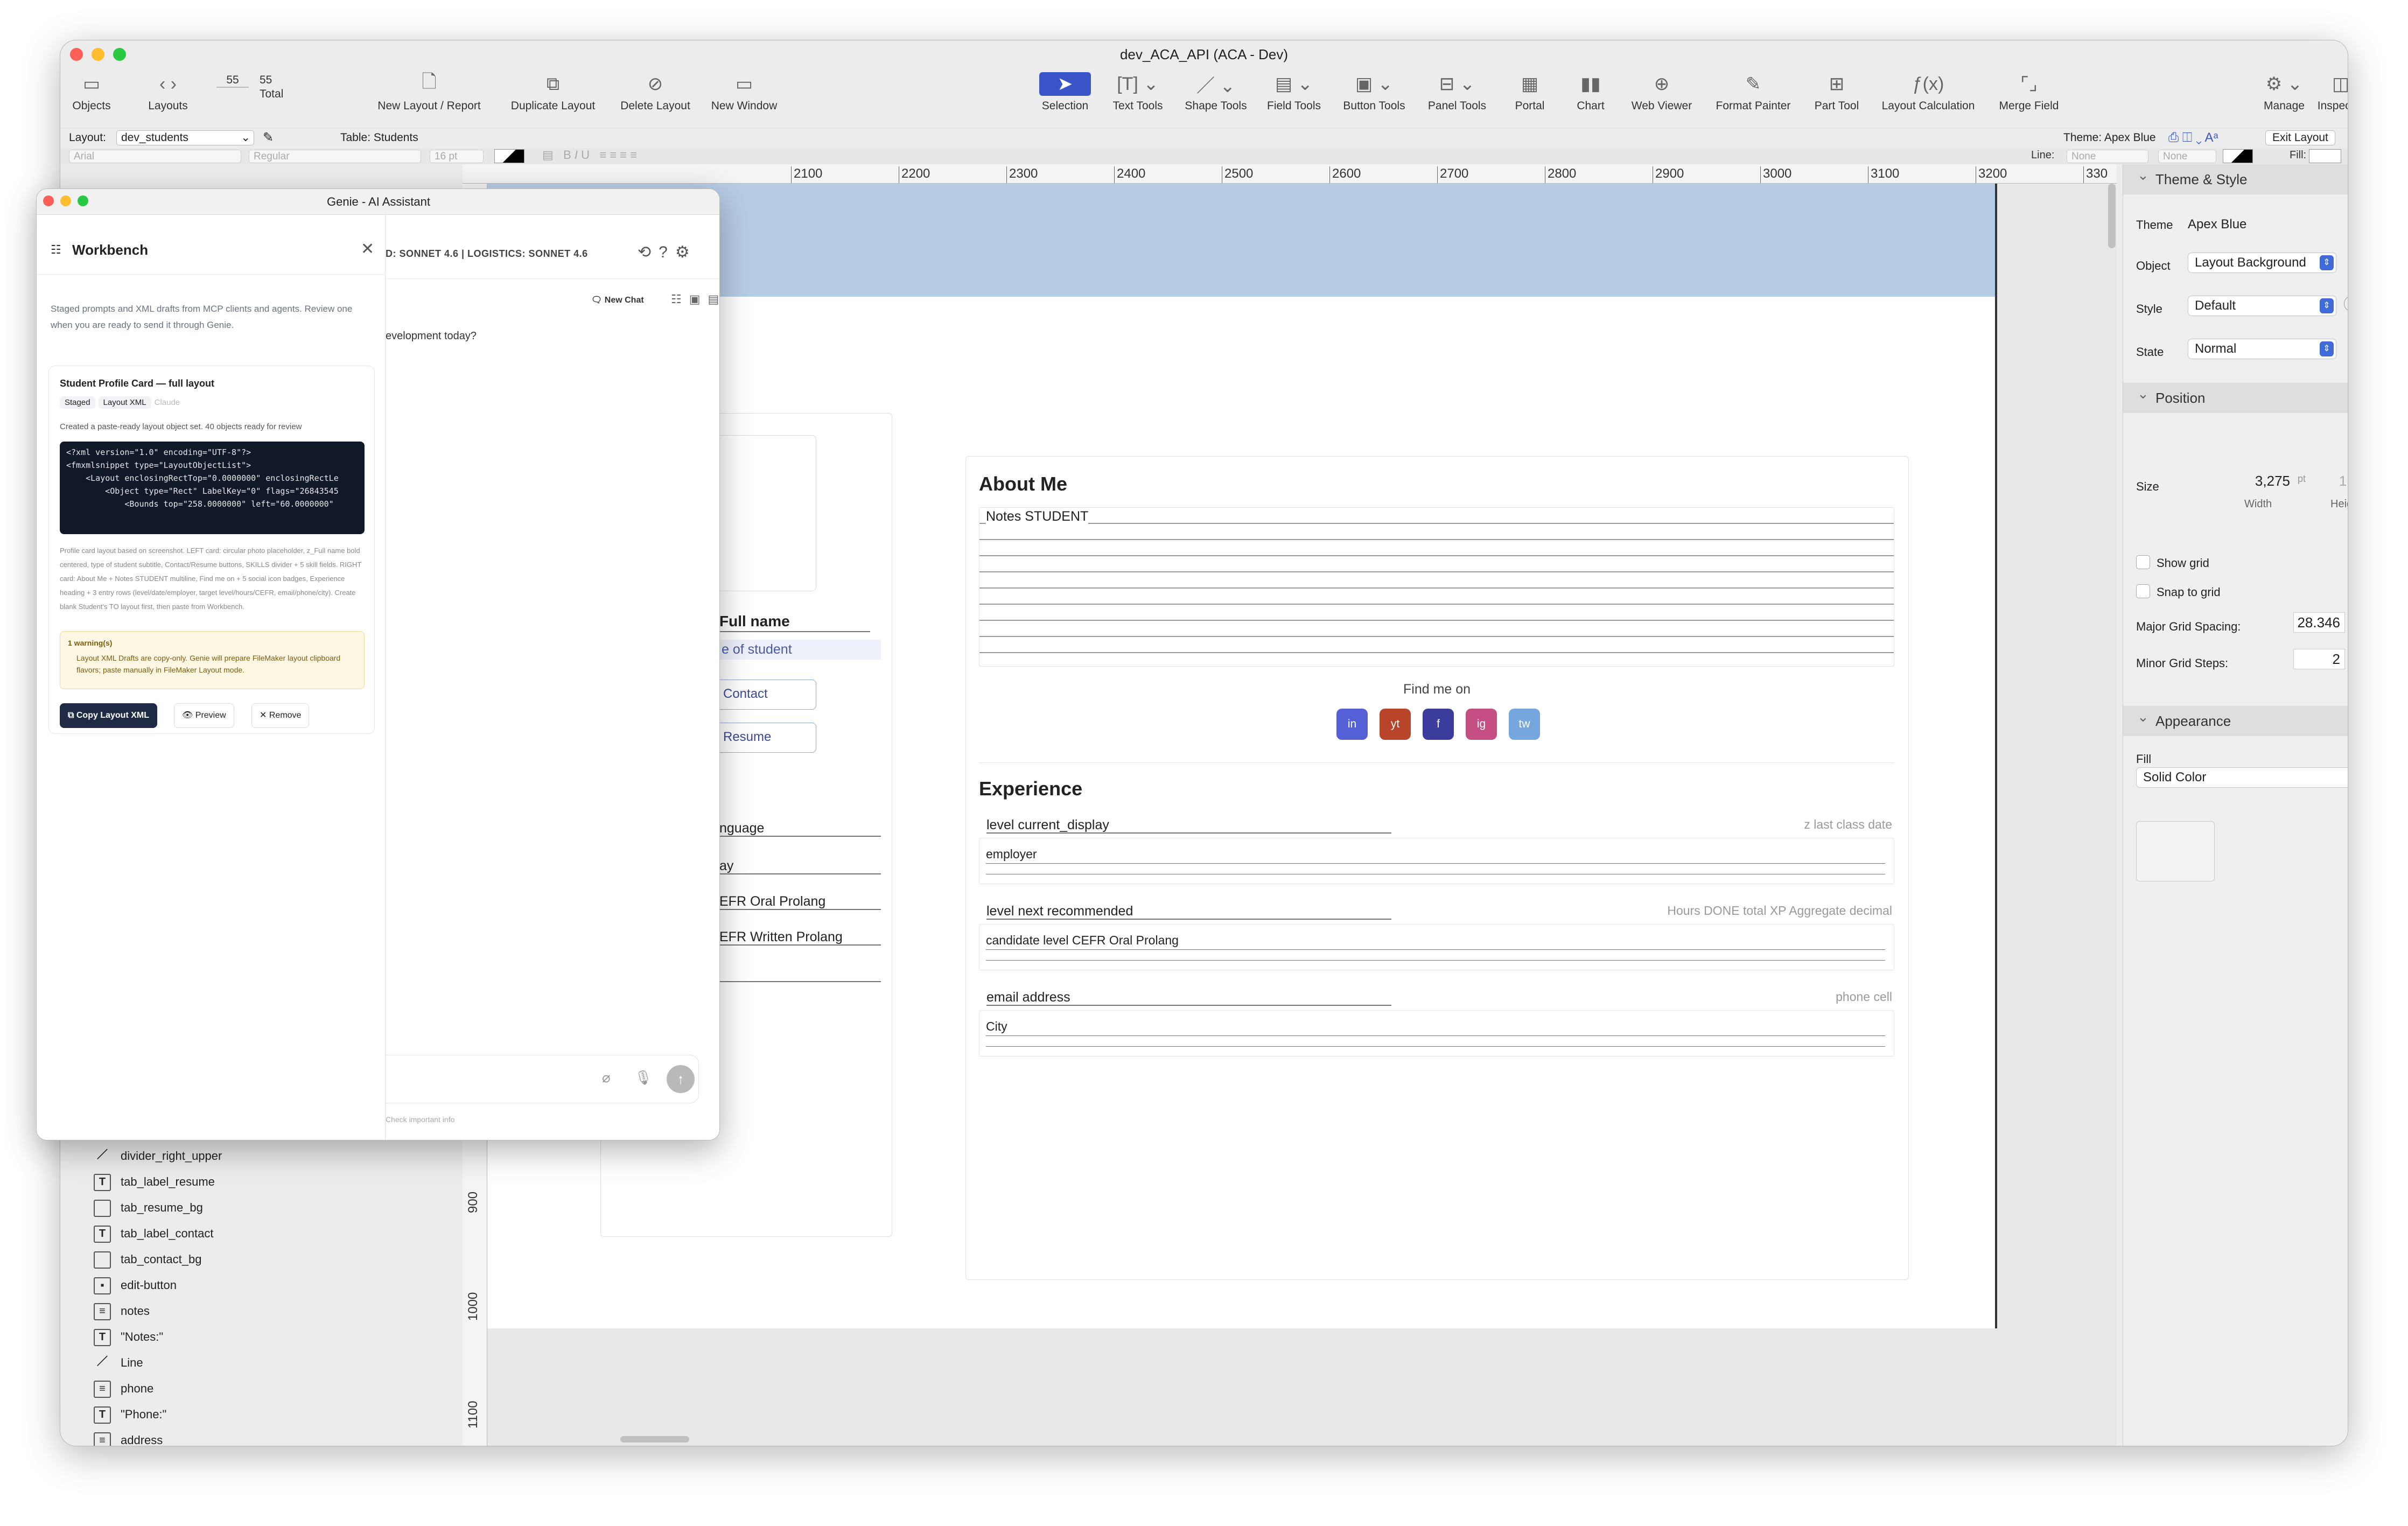 This screenshot has height=1526, width=2408. What do you see at coordinates (1481, 724) in the screenshot?
I see `instagram-icon: ig` at bounding box center [1481, 724].